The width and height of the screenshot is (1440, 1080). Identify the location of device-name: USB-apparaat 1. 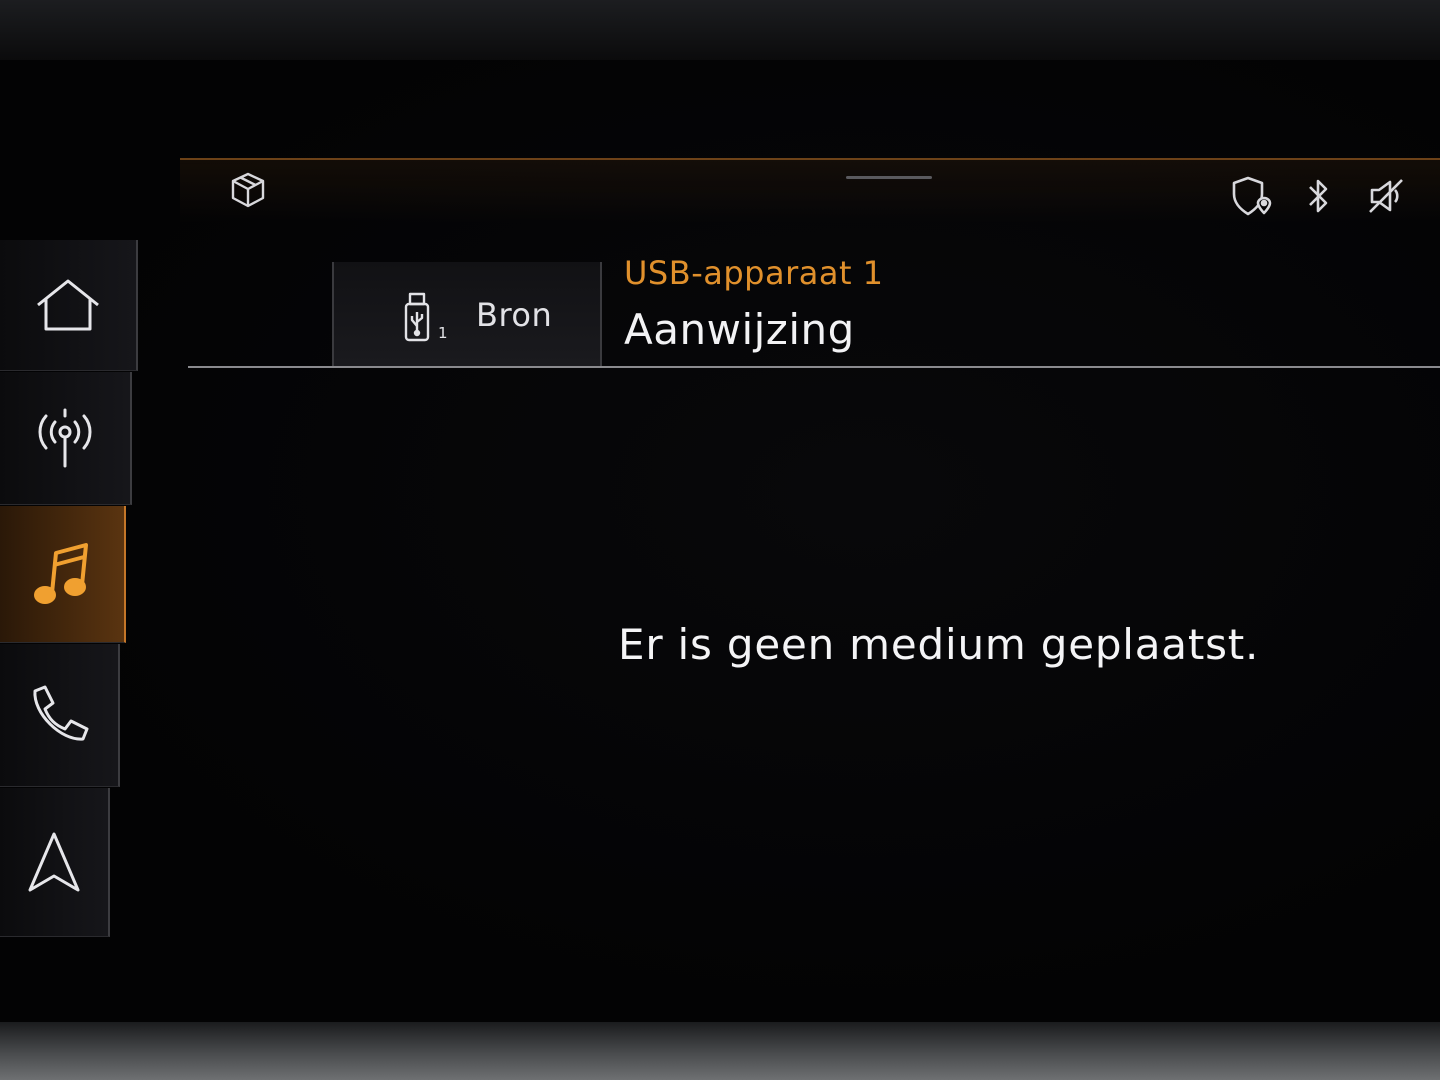
(754, 273).